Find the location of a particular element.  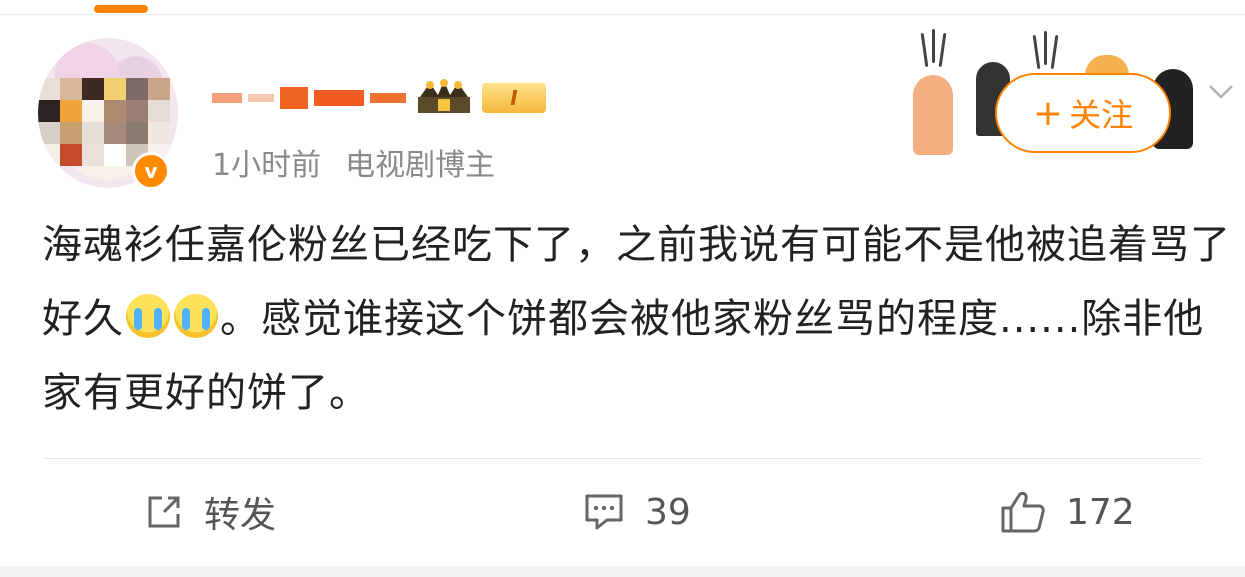

repost-icon is located at coordinates (164, 512).